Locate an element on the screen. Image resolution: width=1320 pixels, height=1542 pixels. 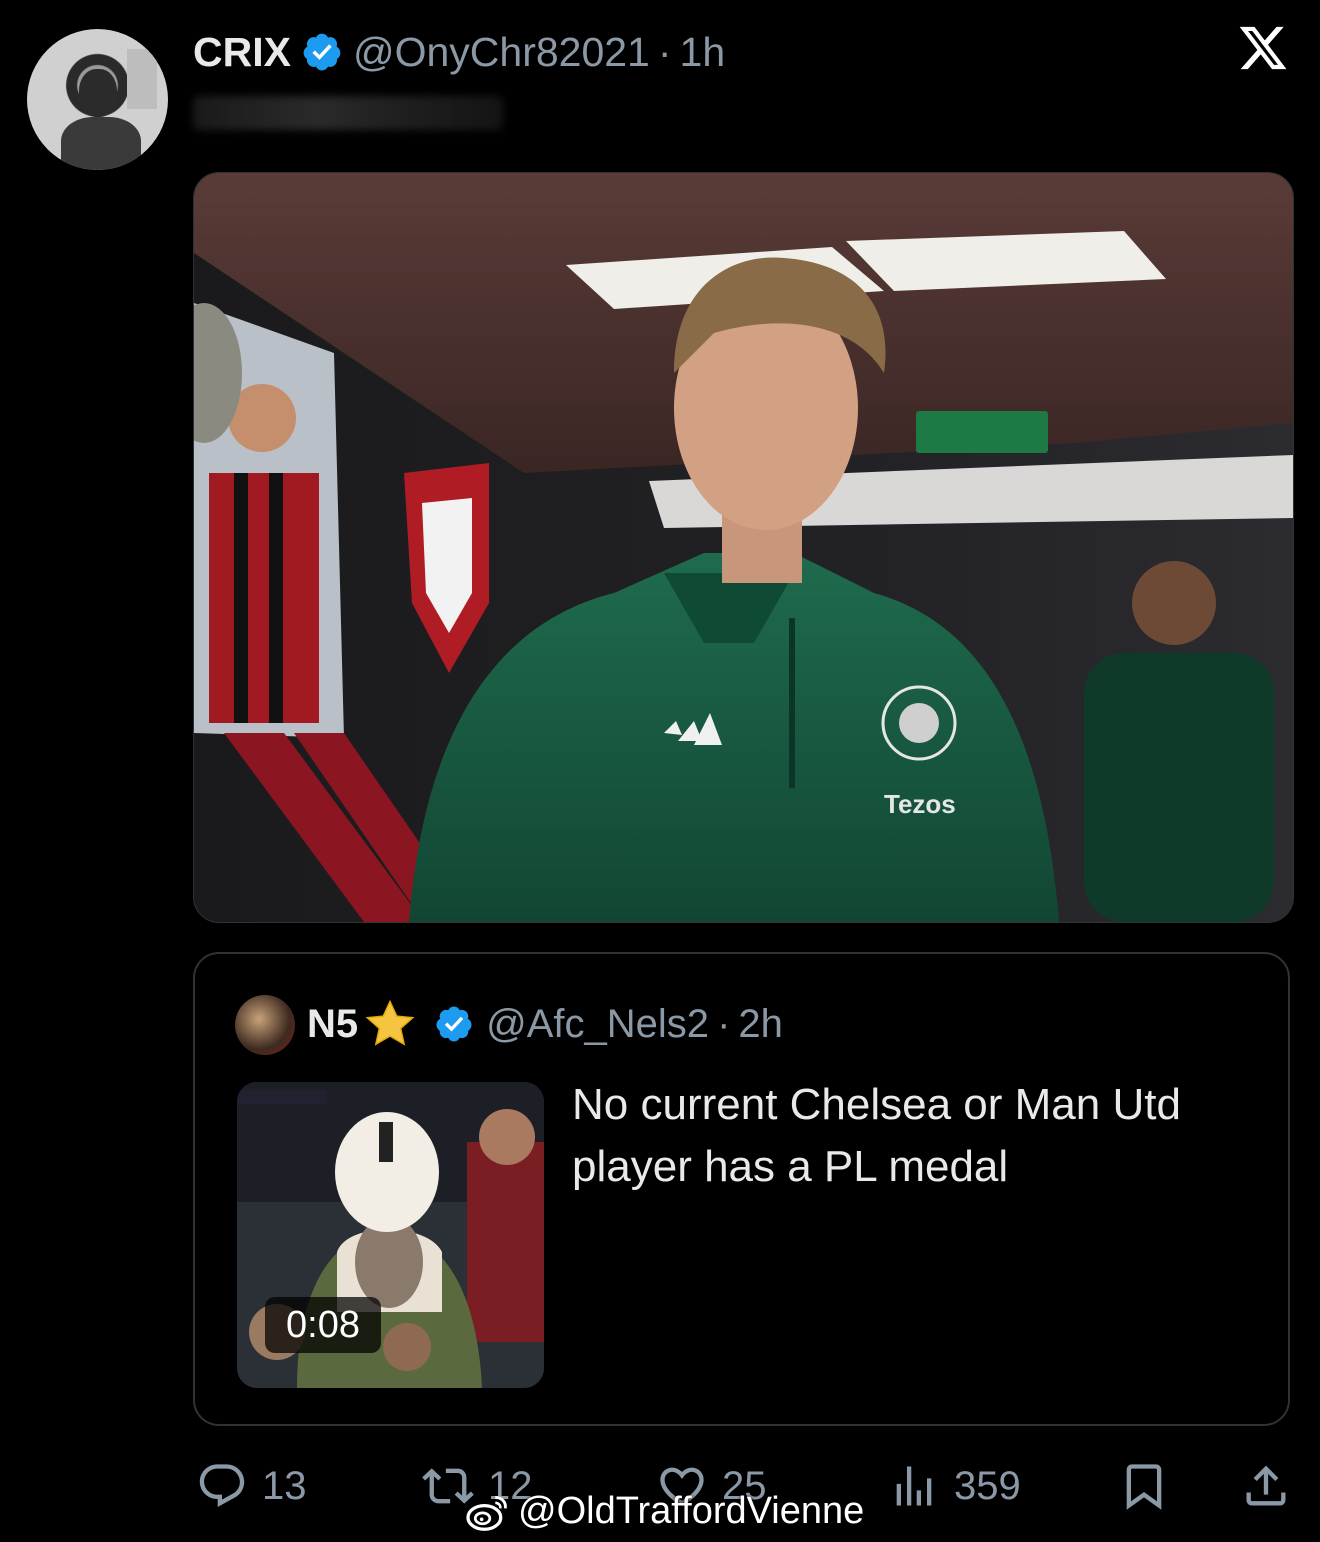
blurred-tweet-text is located at coordinates (348, 113).